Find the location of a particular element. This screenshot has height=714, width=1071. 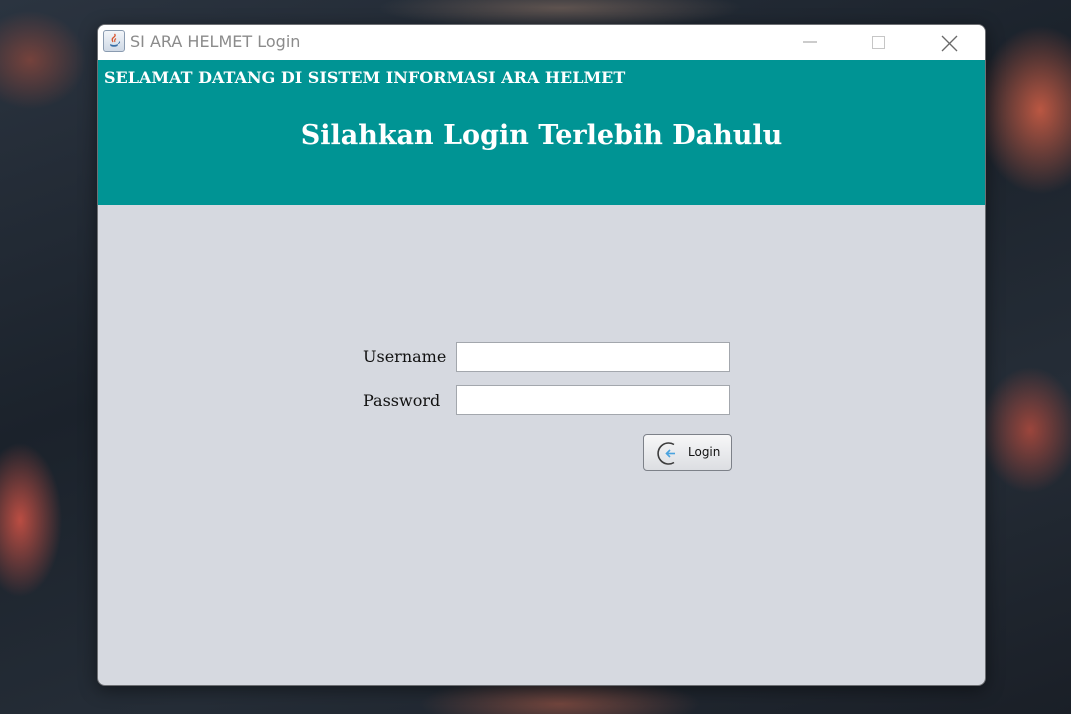

title-bar: SI ARA HELMET Login is located at coordinates (541, 42).